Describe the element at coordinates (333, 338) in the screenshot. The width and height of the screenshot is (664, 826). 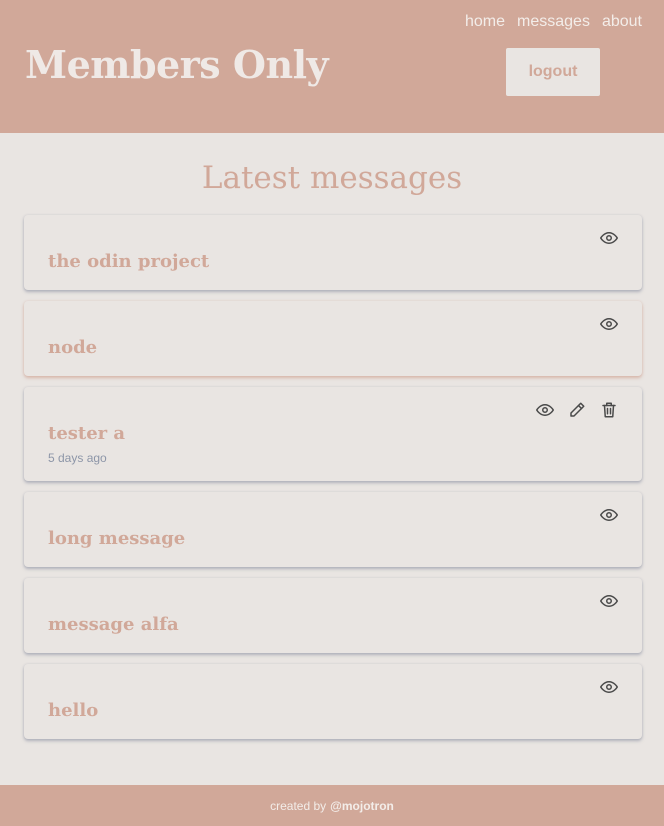
I see `message-card: node` at that location.